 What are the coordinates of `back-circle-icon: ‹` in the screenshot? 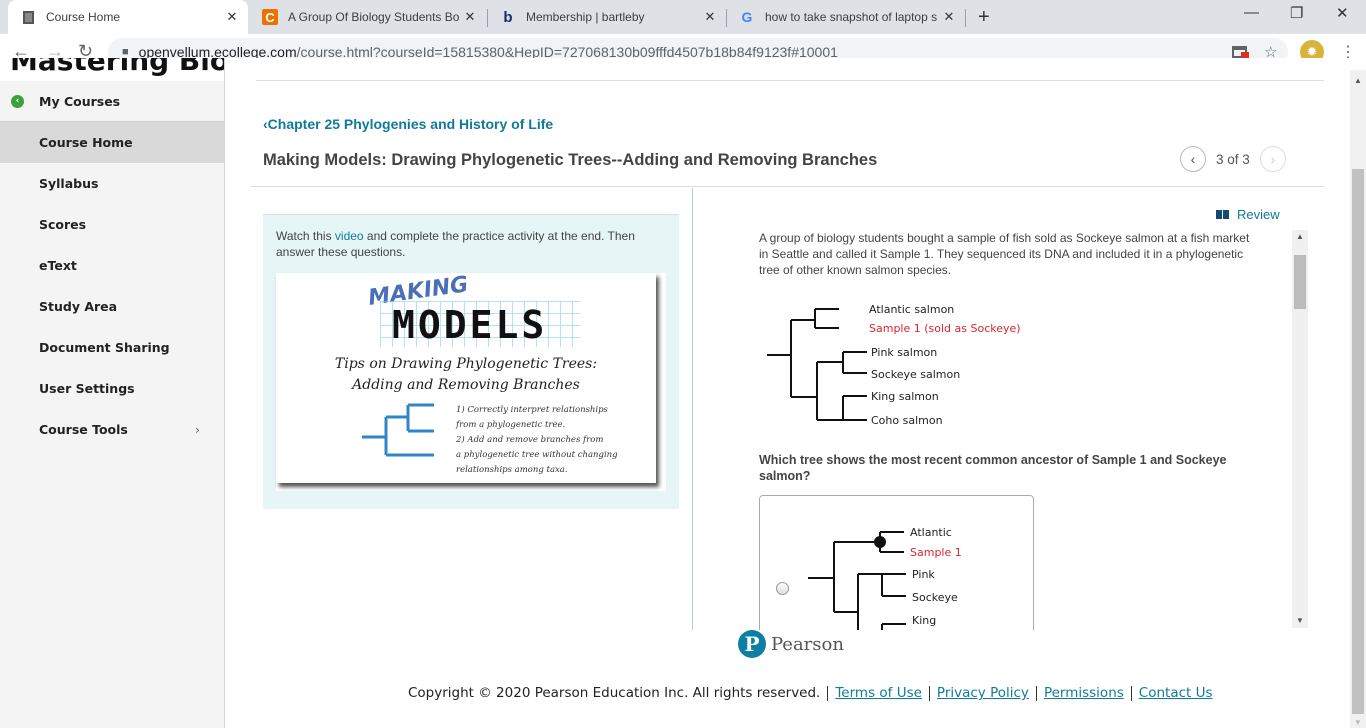 It's located at (17, 101).